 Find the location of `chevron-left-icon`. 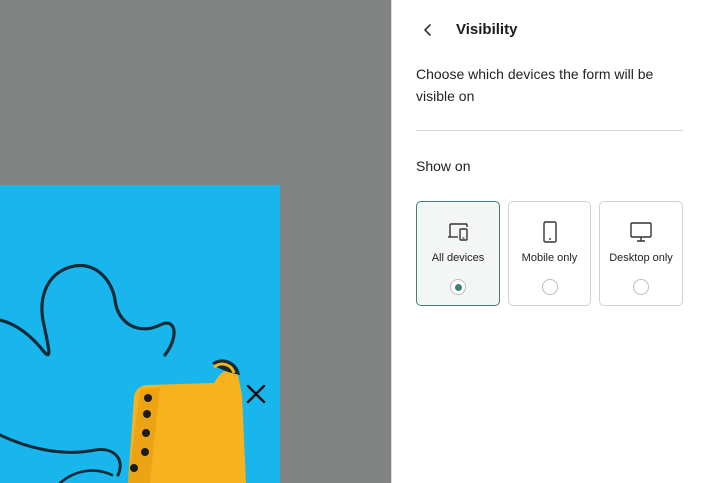

chevron-left-icon is located at coordinates (427, 30).